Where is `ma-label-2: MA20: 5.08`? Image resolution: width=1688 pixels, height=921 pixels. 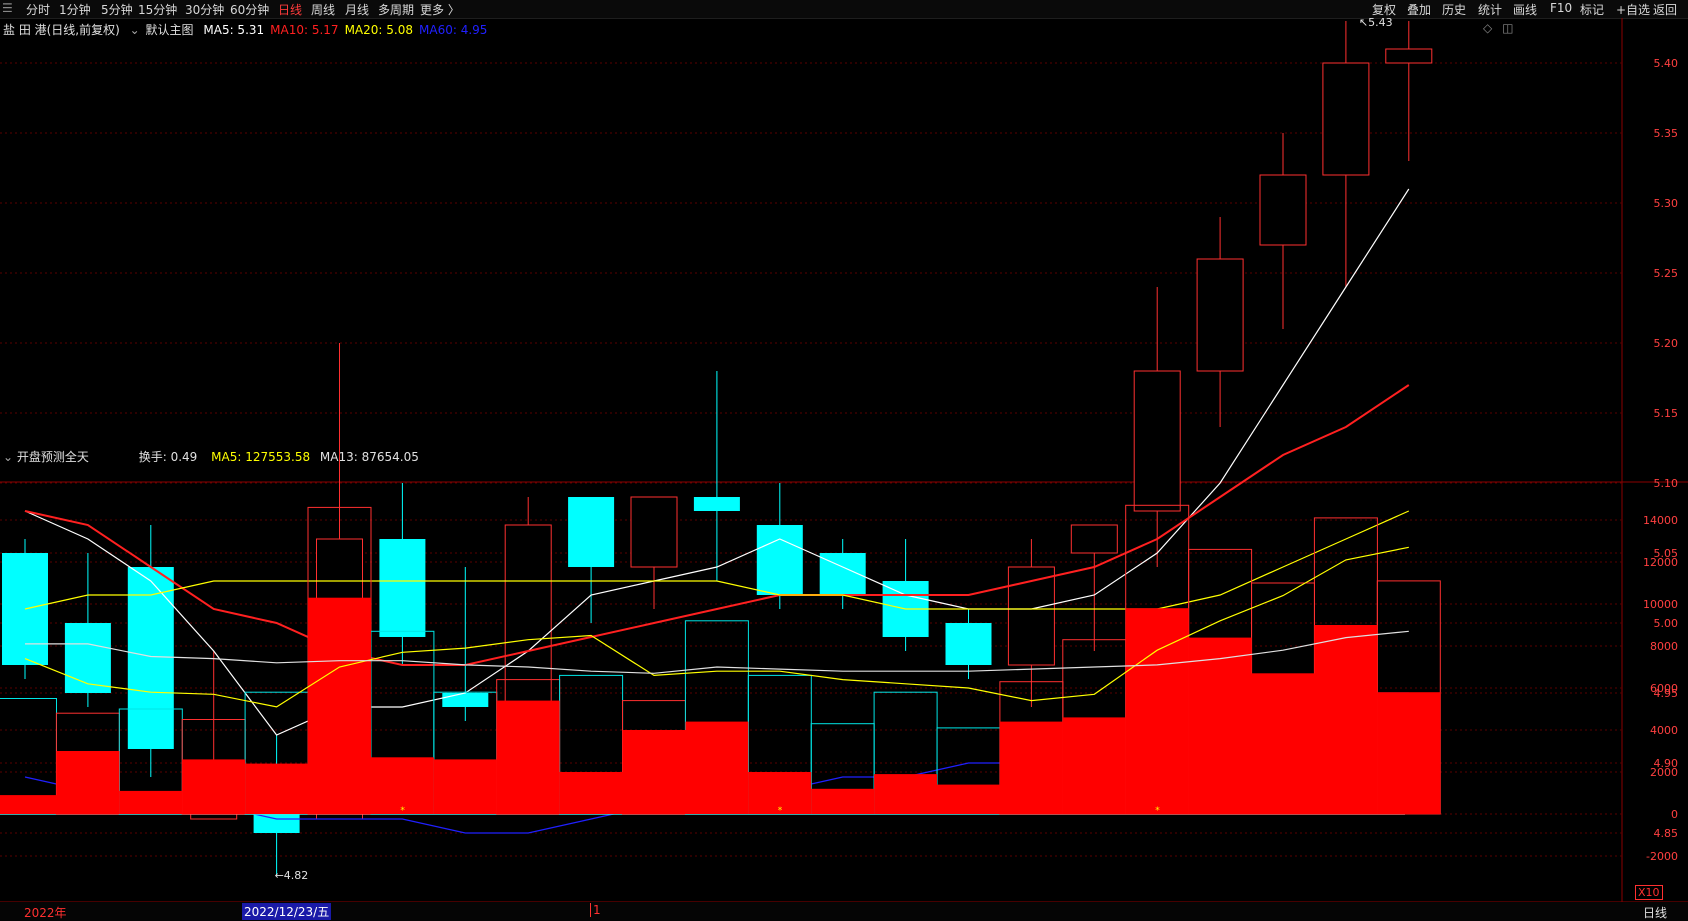
ma-label-2: MA20: 5.08 is located at coordinates (378, 30).